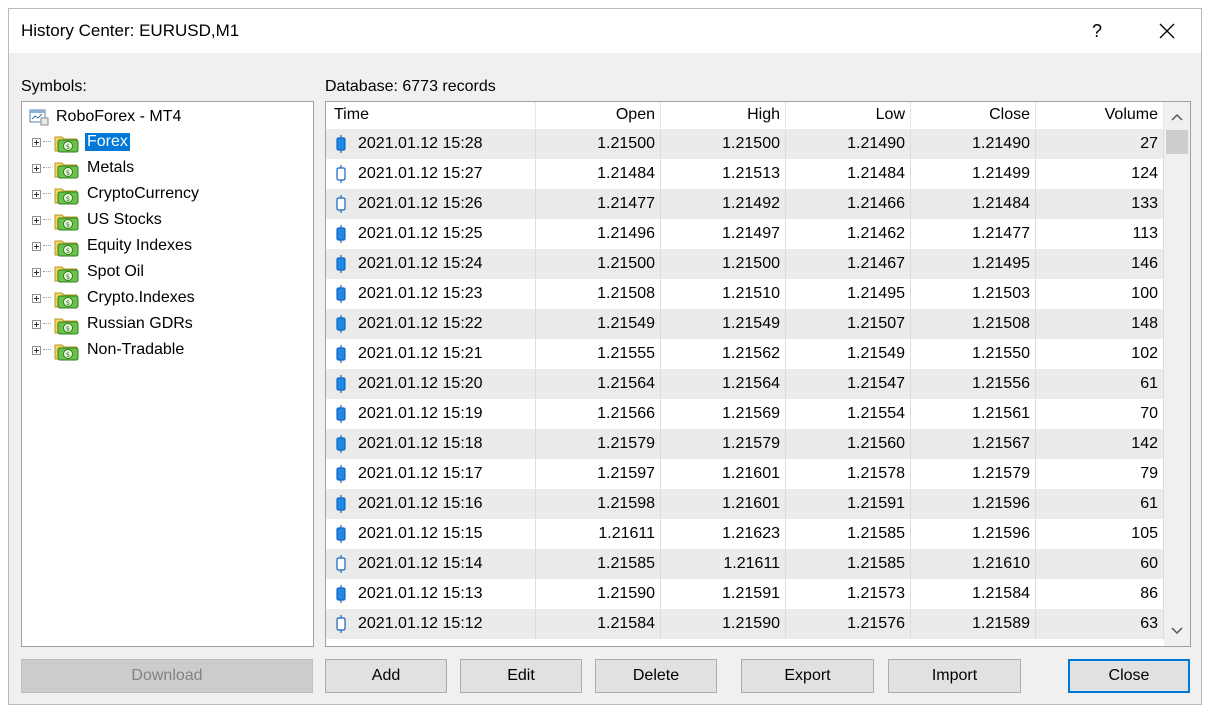  I want to click on tree-item: $ Non-Tradable, so click(109, 350).